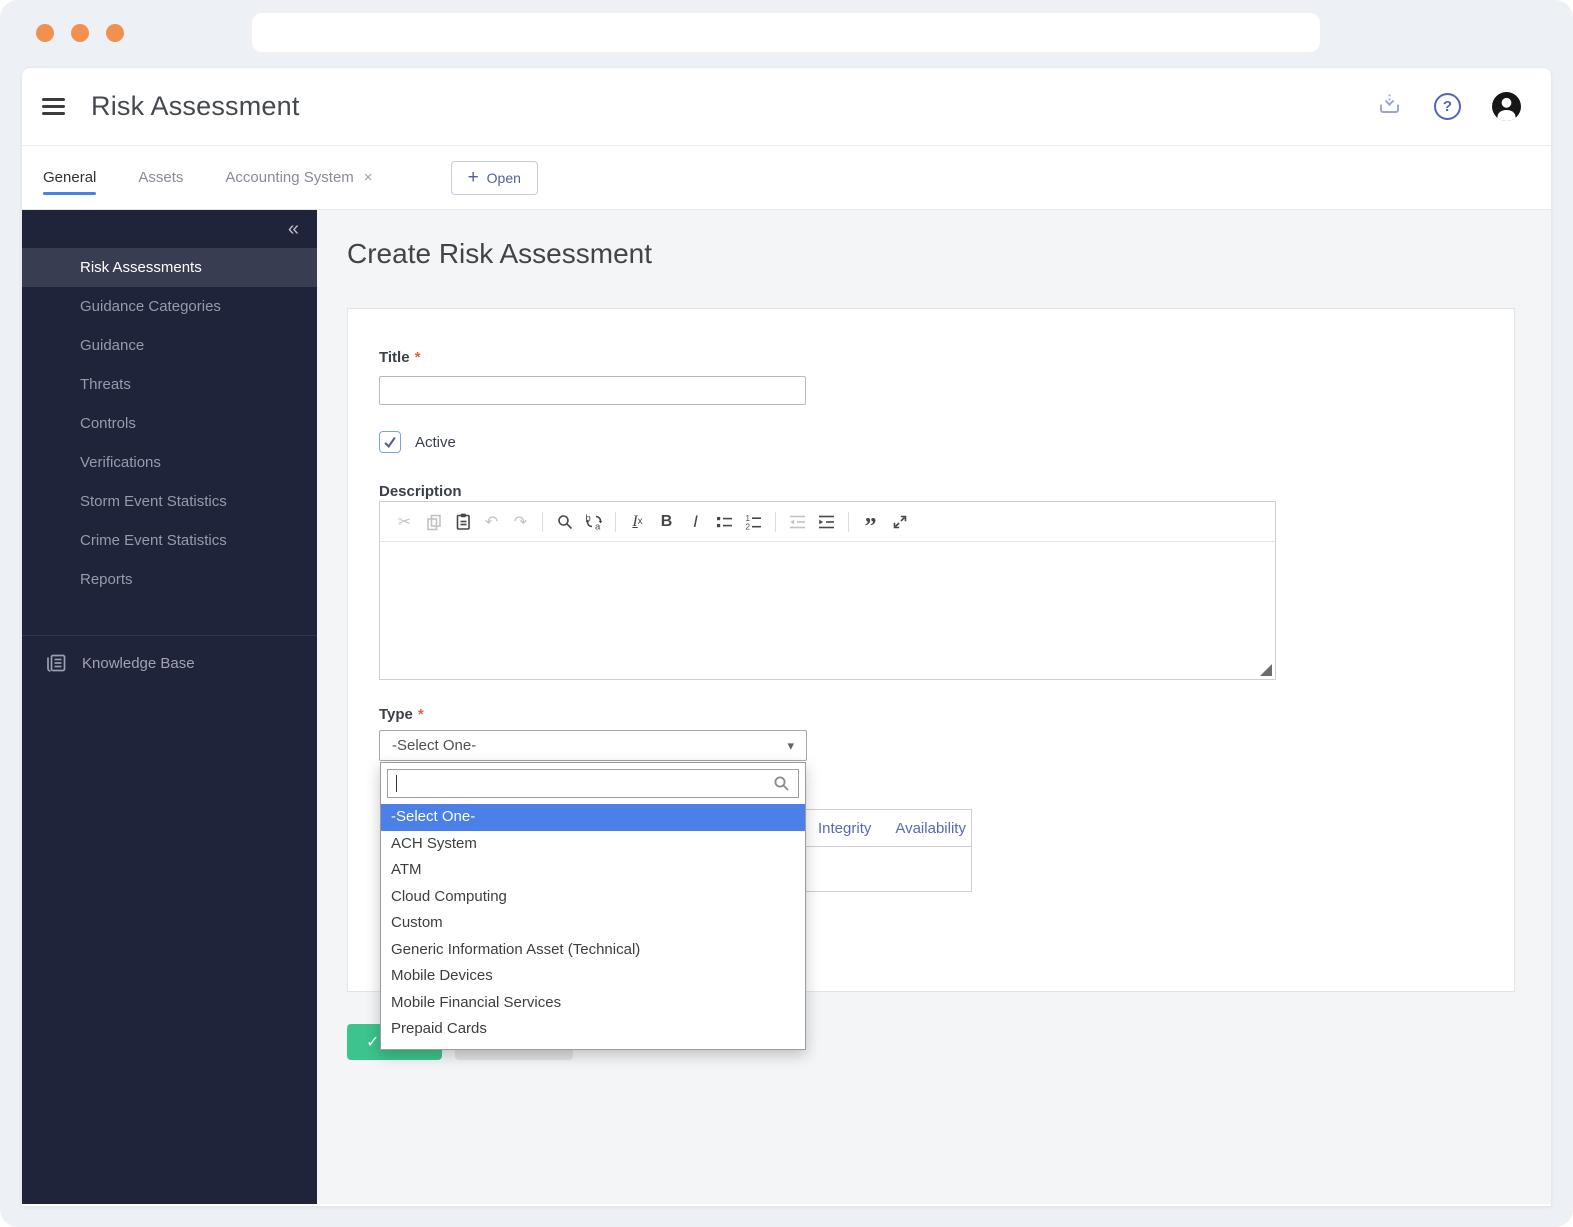 This screenshot has width=1573, height=1227. I want to click on close-tab-icon: ×, so click(368, 177).